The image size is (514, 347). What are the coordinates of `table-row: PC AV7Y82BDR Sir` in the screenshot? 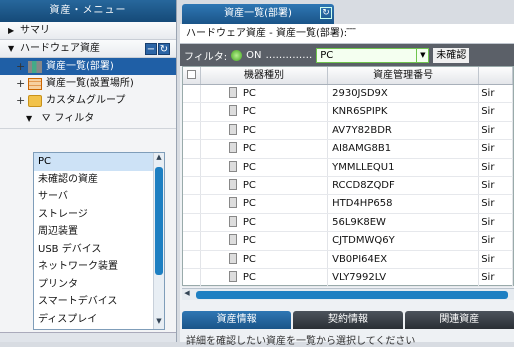 It's located at (348, 131).